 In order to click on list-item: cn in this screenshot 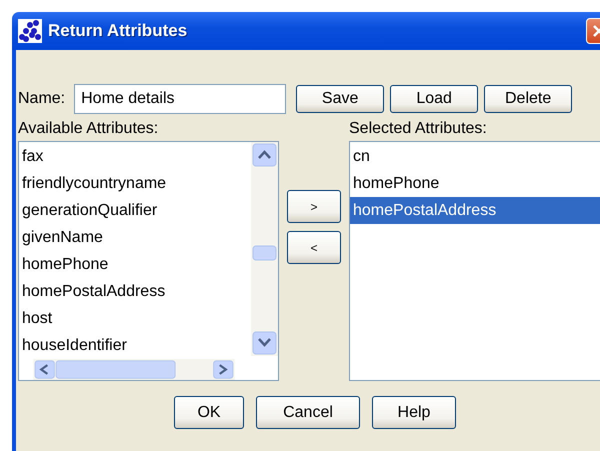, I will do `click(475, 156)`.